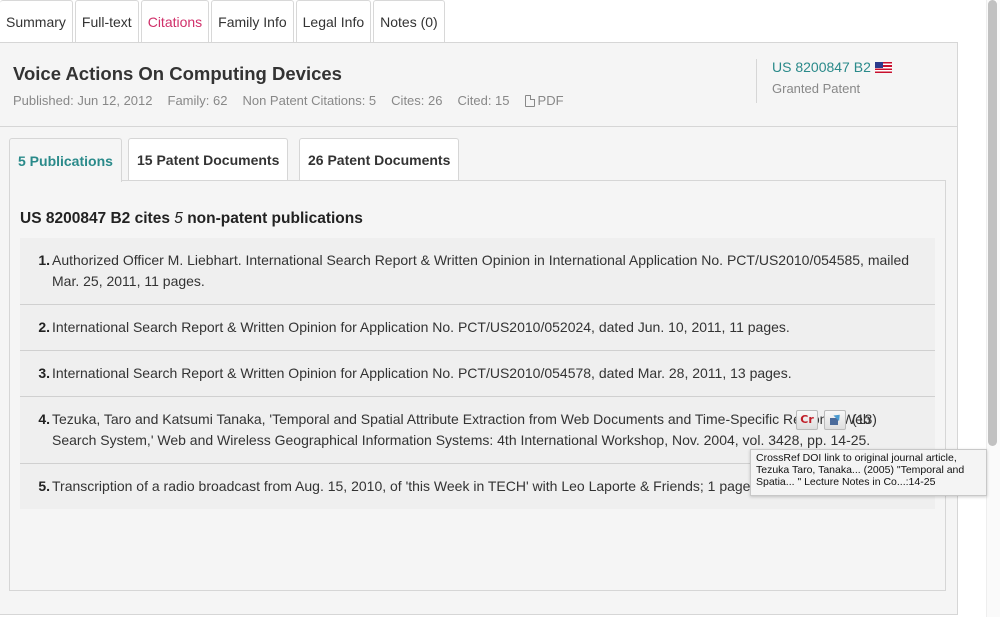  I want to click on patent-status: Granted Patent, so click(816, 88).